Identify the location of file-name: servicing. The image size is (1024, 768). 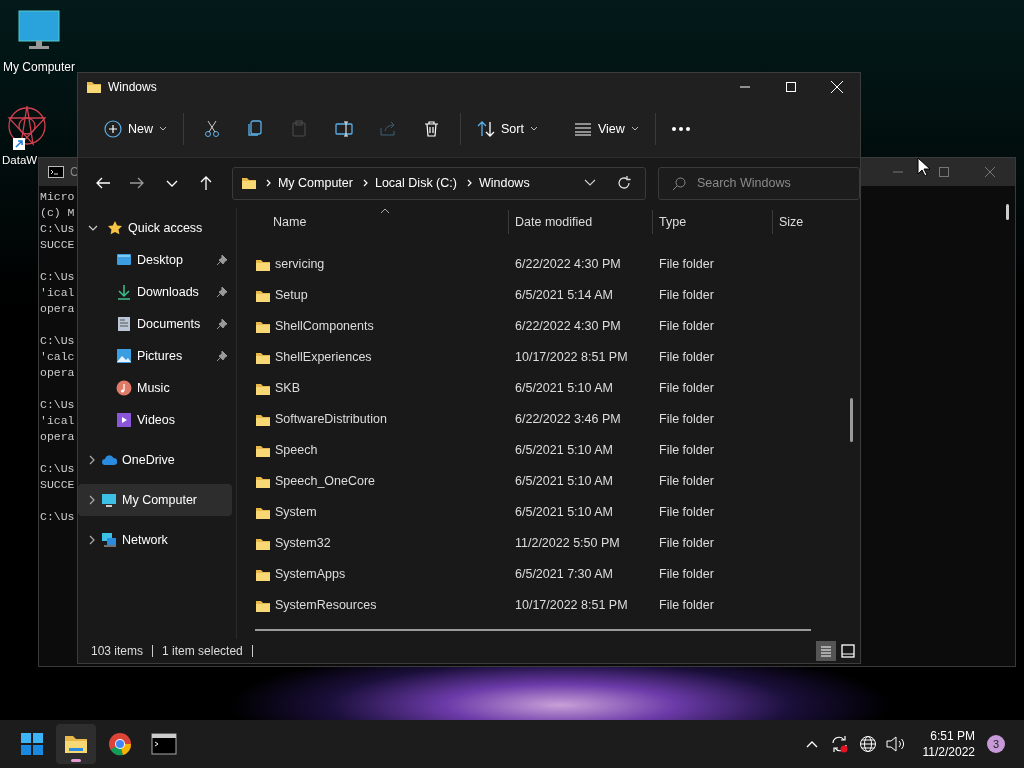
(300, 265).